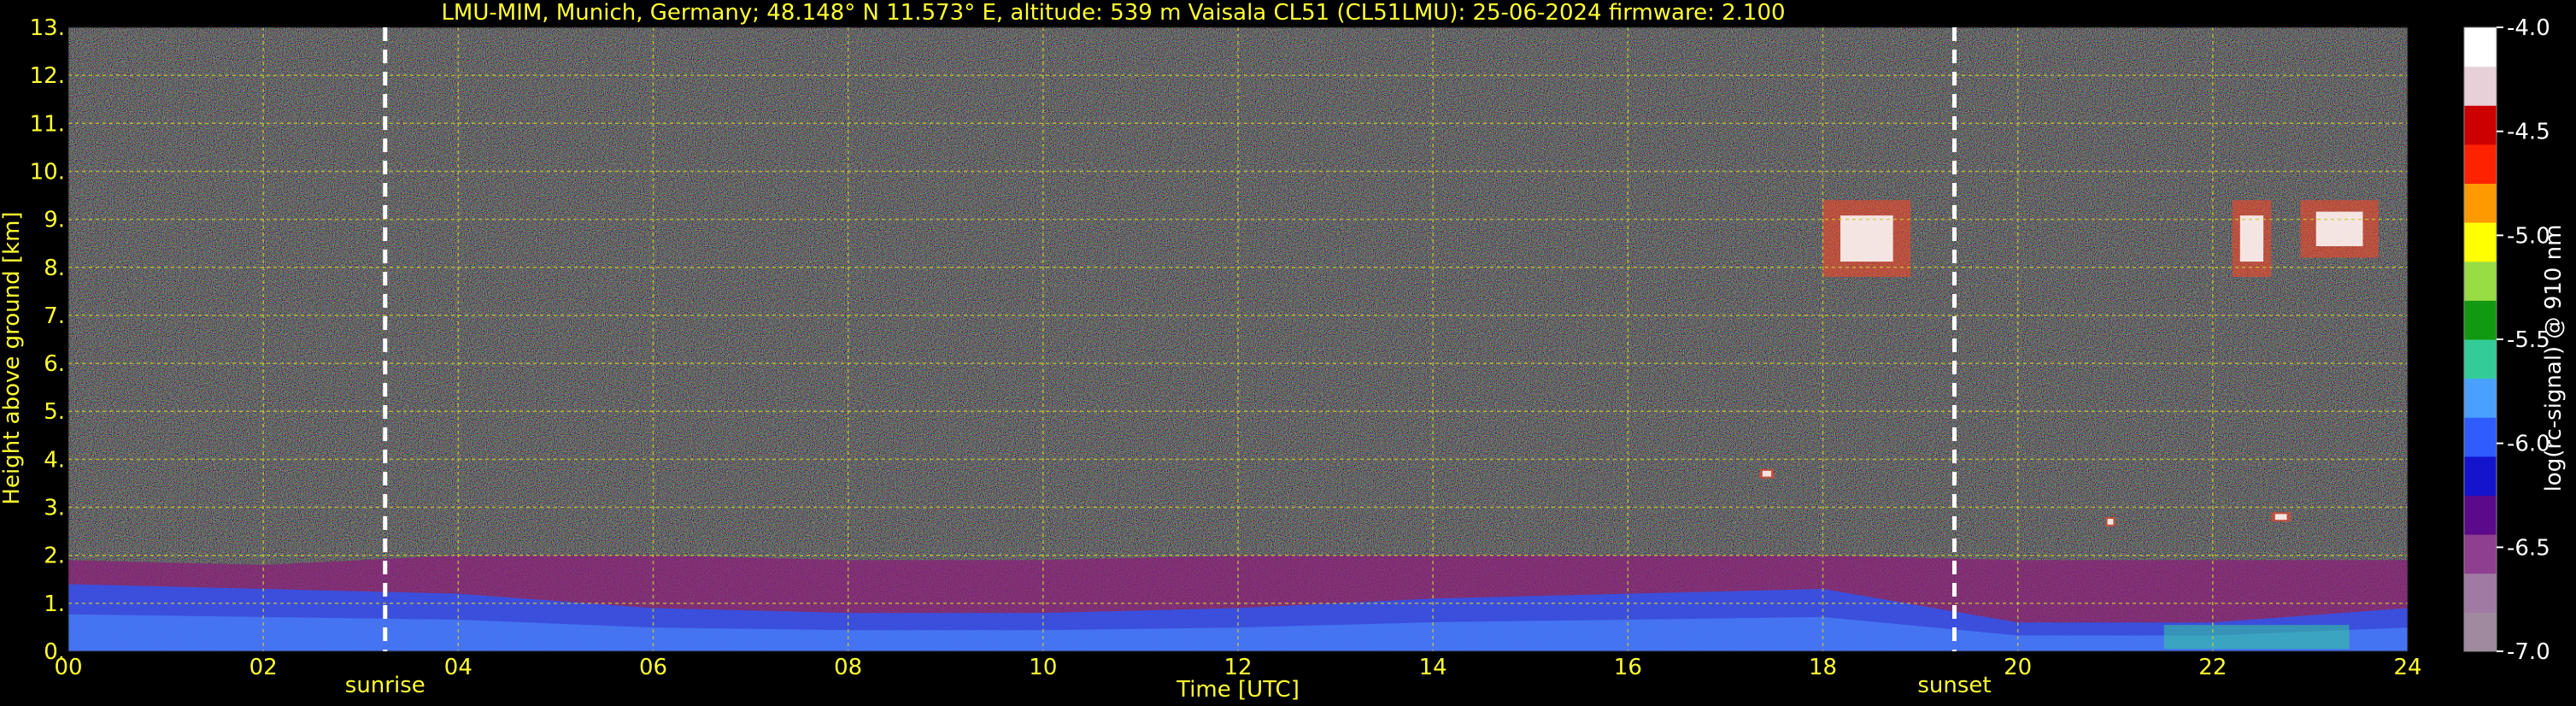 The height and width of the screenshot is (706, 2576). What do you see at coordinates (653, 667) in the screenshot?
I see `x-tick-label: 06` at bounding box center [653, 667].